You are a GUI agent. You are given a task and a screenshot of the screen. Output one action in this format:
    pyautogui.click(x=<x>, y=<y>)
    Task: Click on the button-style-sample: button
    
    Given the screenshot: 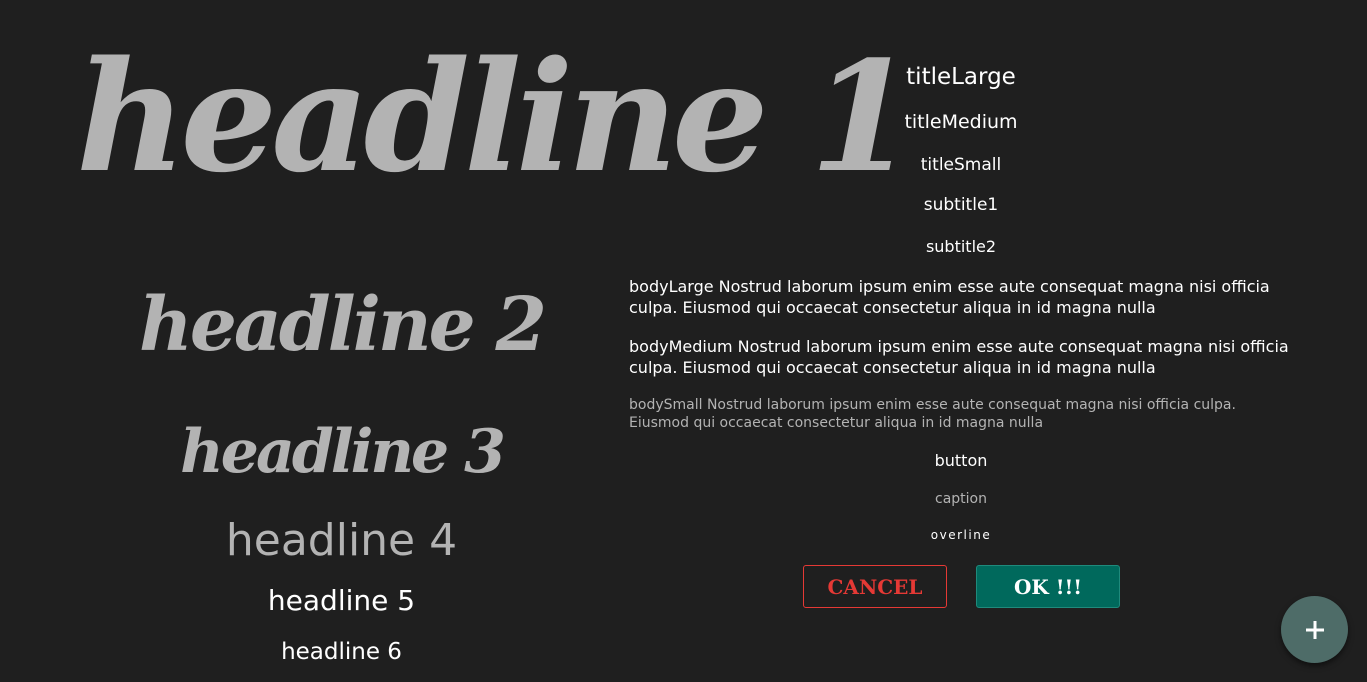 What is the action you would take?
    pyautogui.click(x=961, y=460)
    